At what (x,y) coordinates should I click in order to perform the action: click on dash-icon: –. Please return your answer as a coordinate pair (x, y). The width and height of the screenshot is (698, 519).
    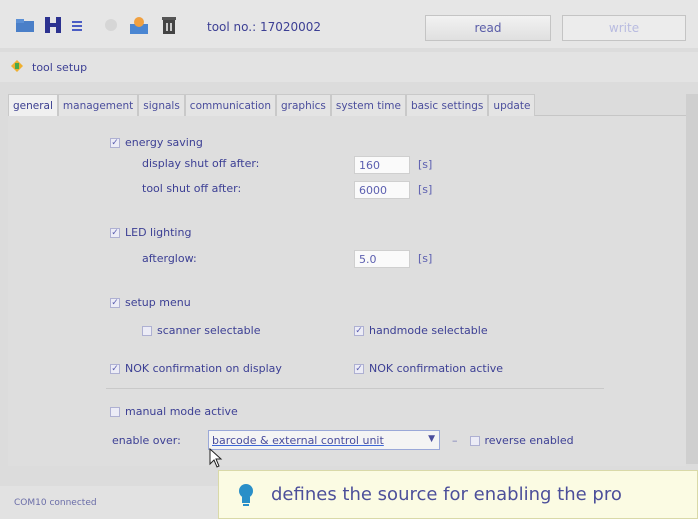
    Looking at the image, I should click on (455, 440).